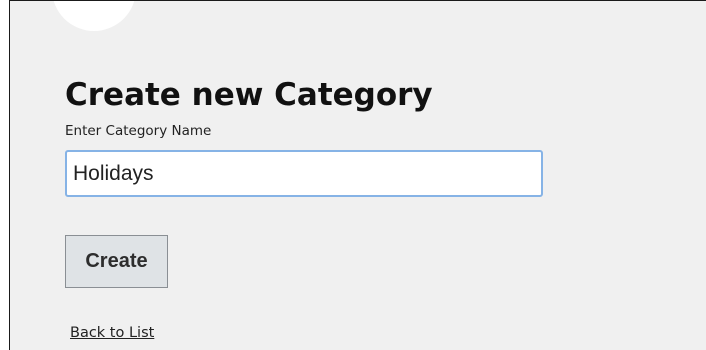 This screenshot has height=350, width=706. Describe the element at coordinates (116, 261) in the screenshot. I see `create-button: Create` at that location.